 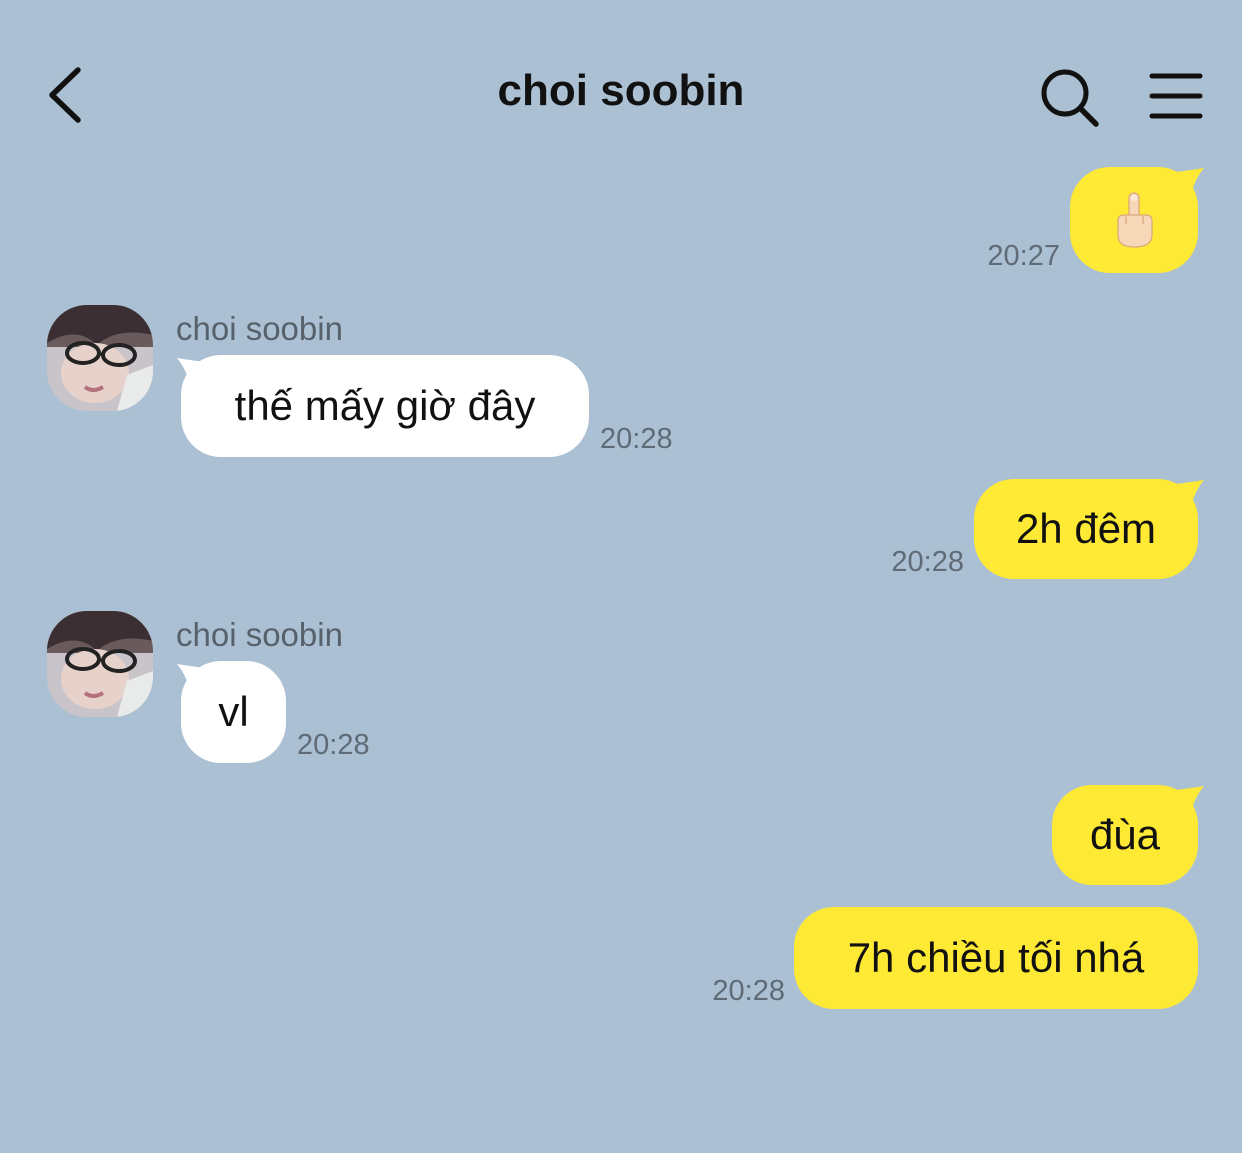 I want to click on message-timestamp: 20:27, so click(x=1023, y=256).